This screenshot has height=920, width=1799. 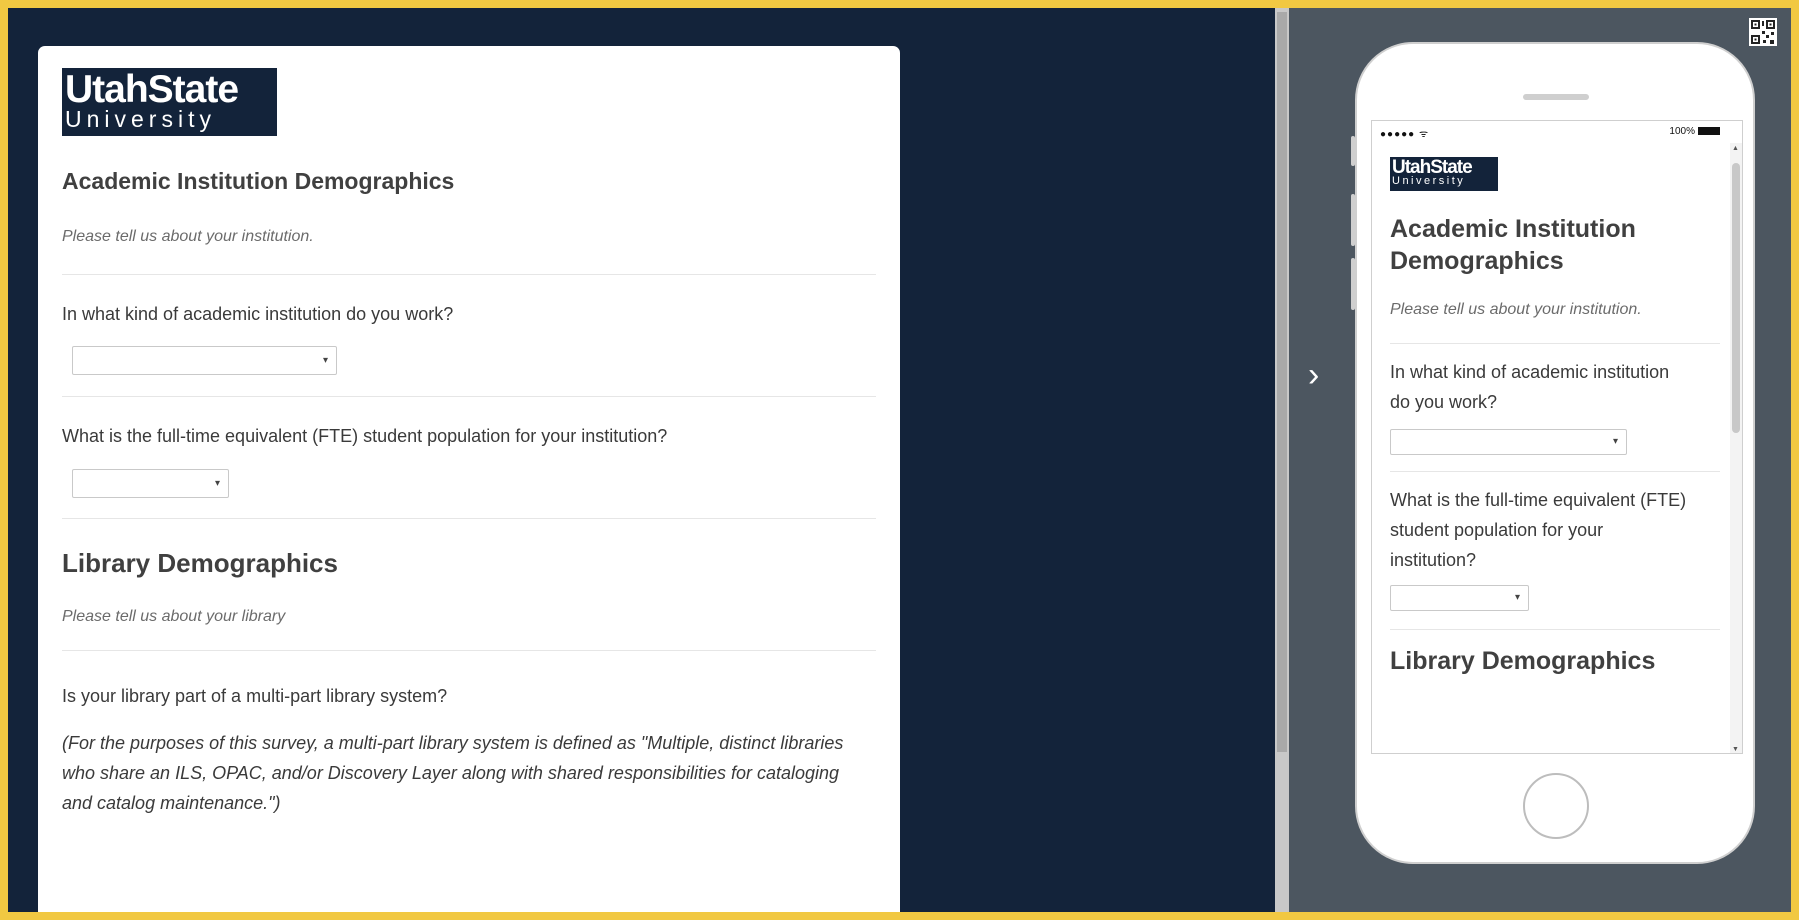 I want to click on section-title-academic: Academic Institution Demographics, so click(x=258, y=181).